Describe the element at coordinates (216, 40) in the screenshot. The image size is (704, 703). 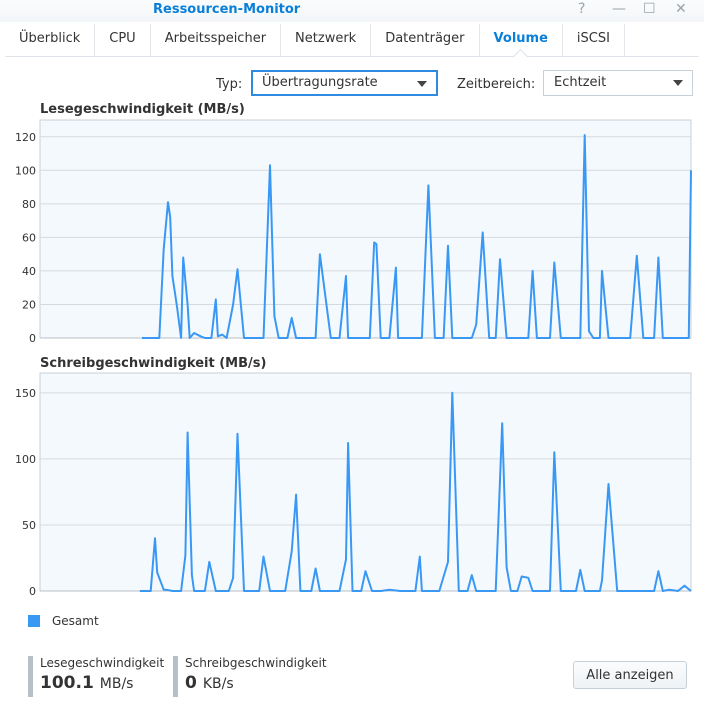
I see `tab-arbeitsspeicher: Arbeitsspeicher` at that location.